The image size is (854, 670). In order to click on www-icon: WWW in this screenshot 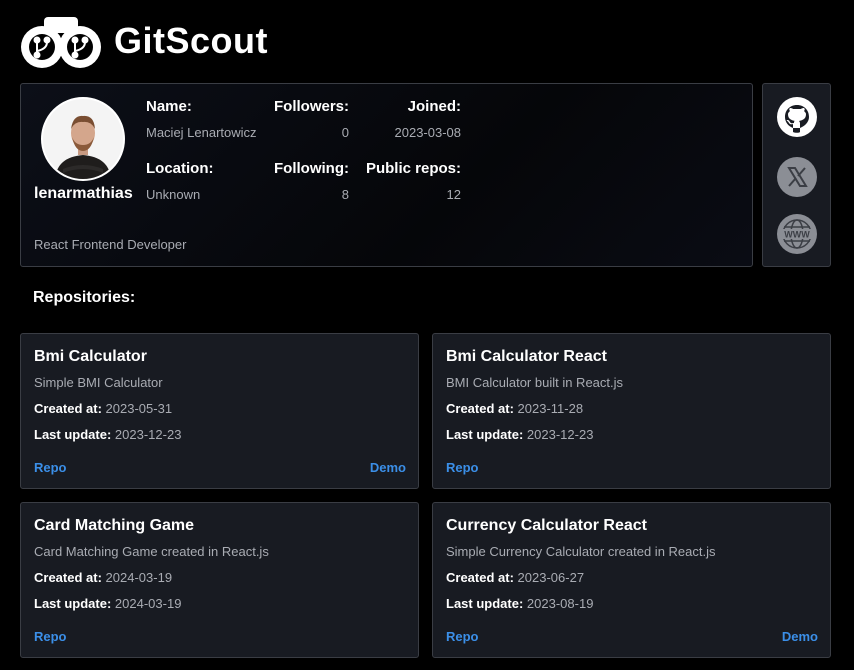, I will do `click(797, 234)`.